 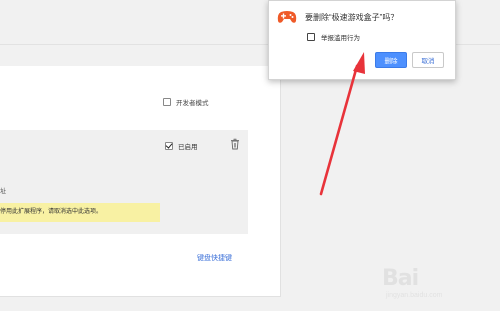 I want to click on trash-icon, so click(x=235, y=144).